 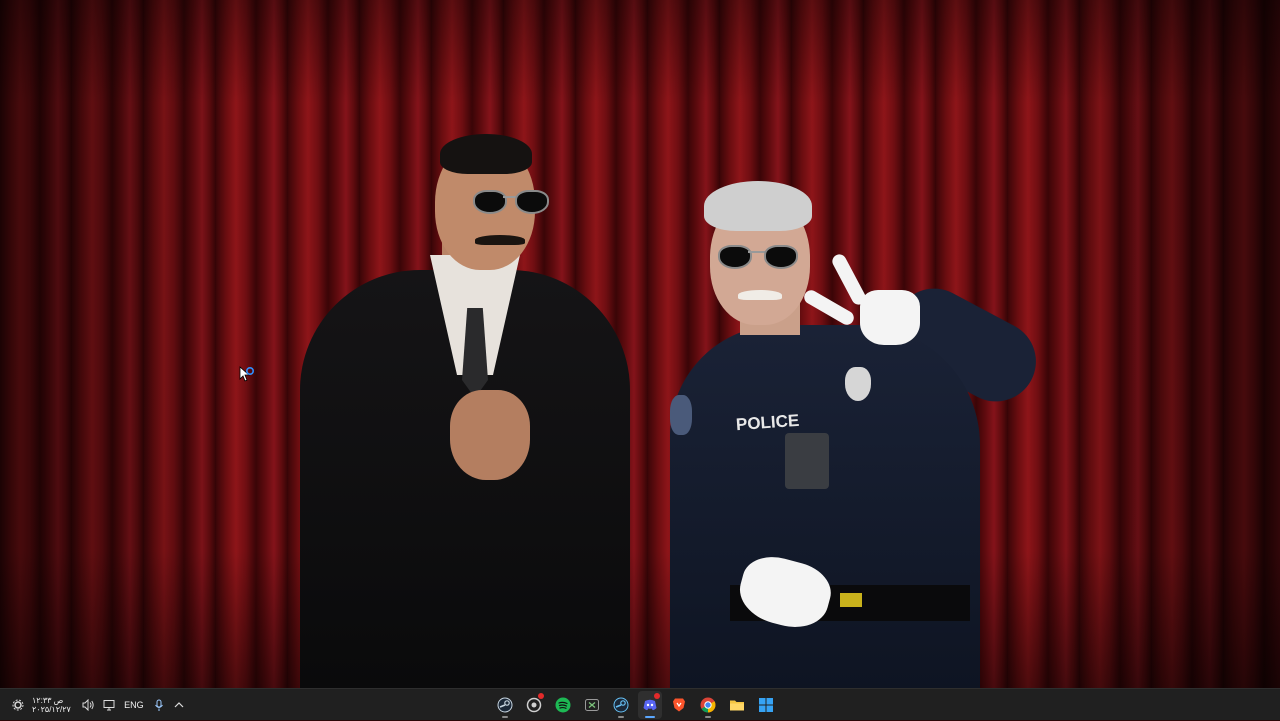 I want to click on spotify-icon, so click(x=563, y=705).